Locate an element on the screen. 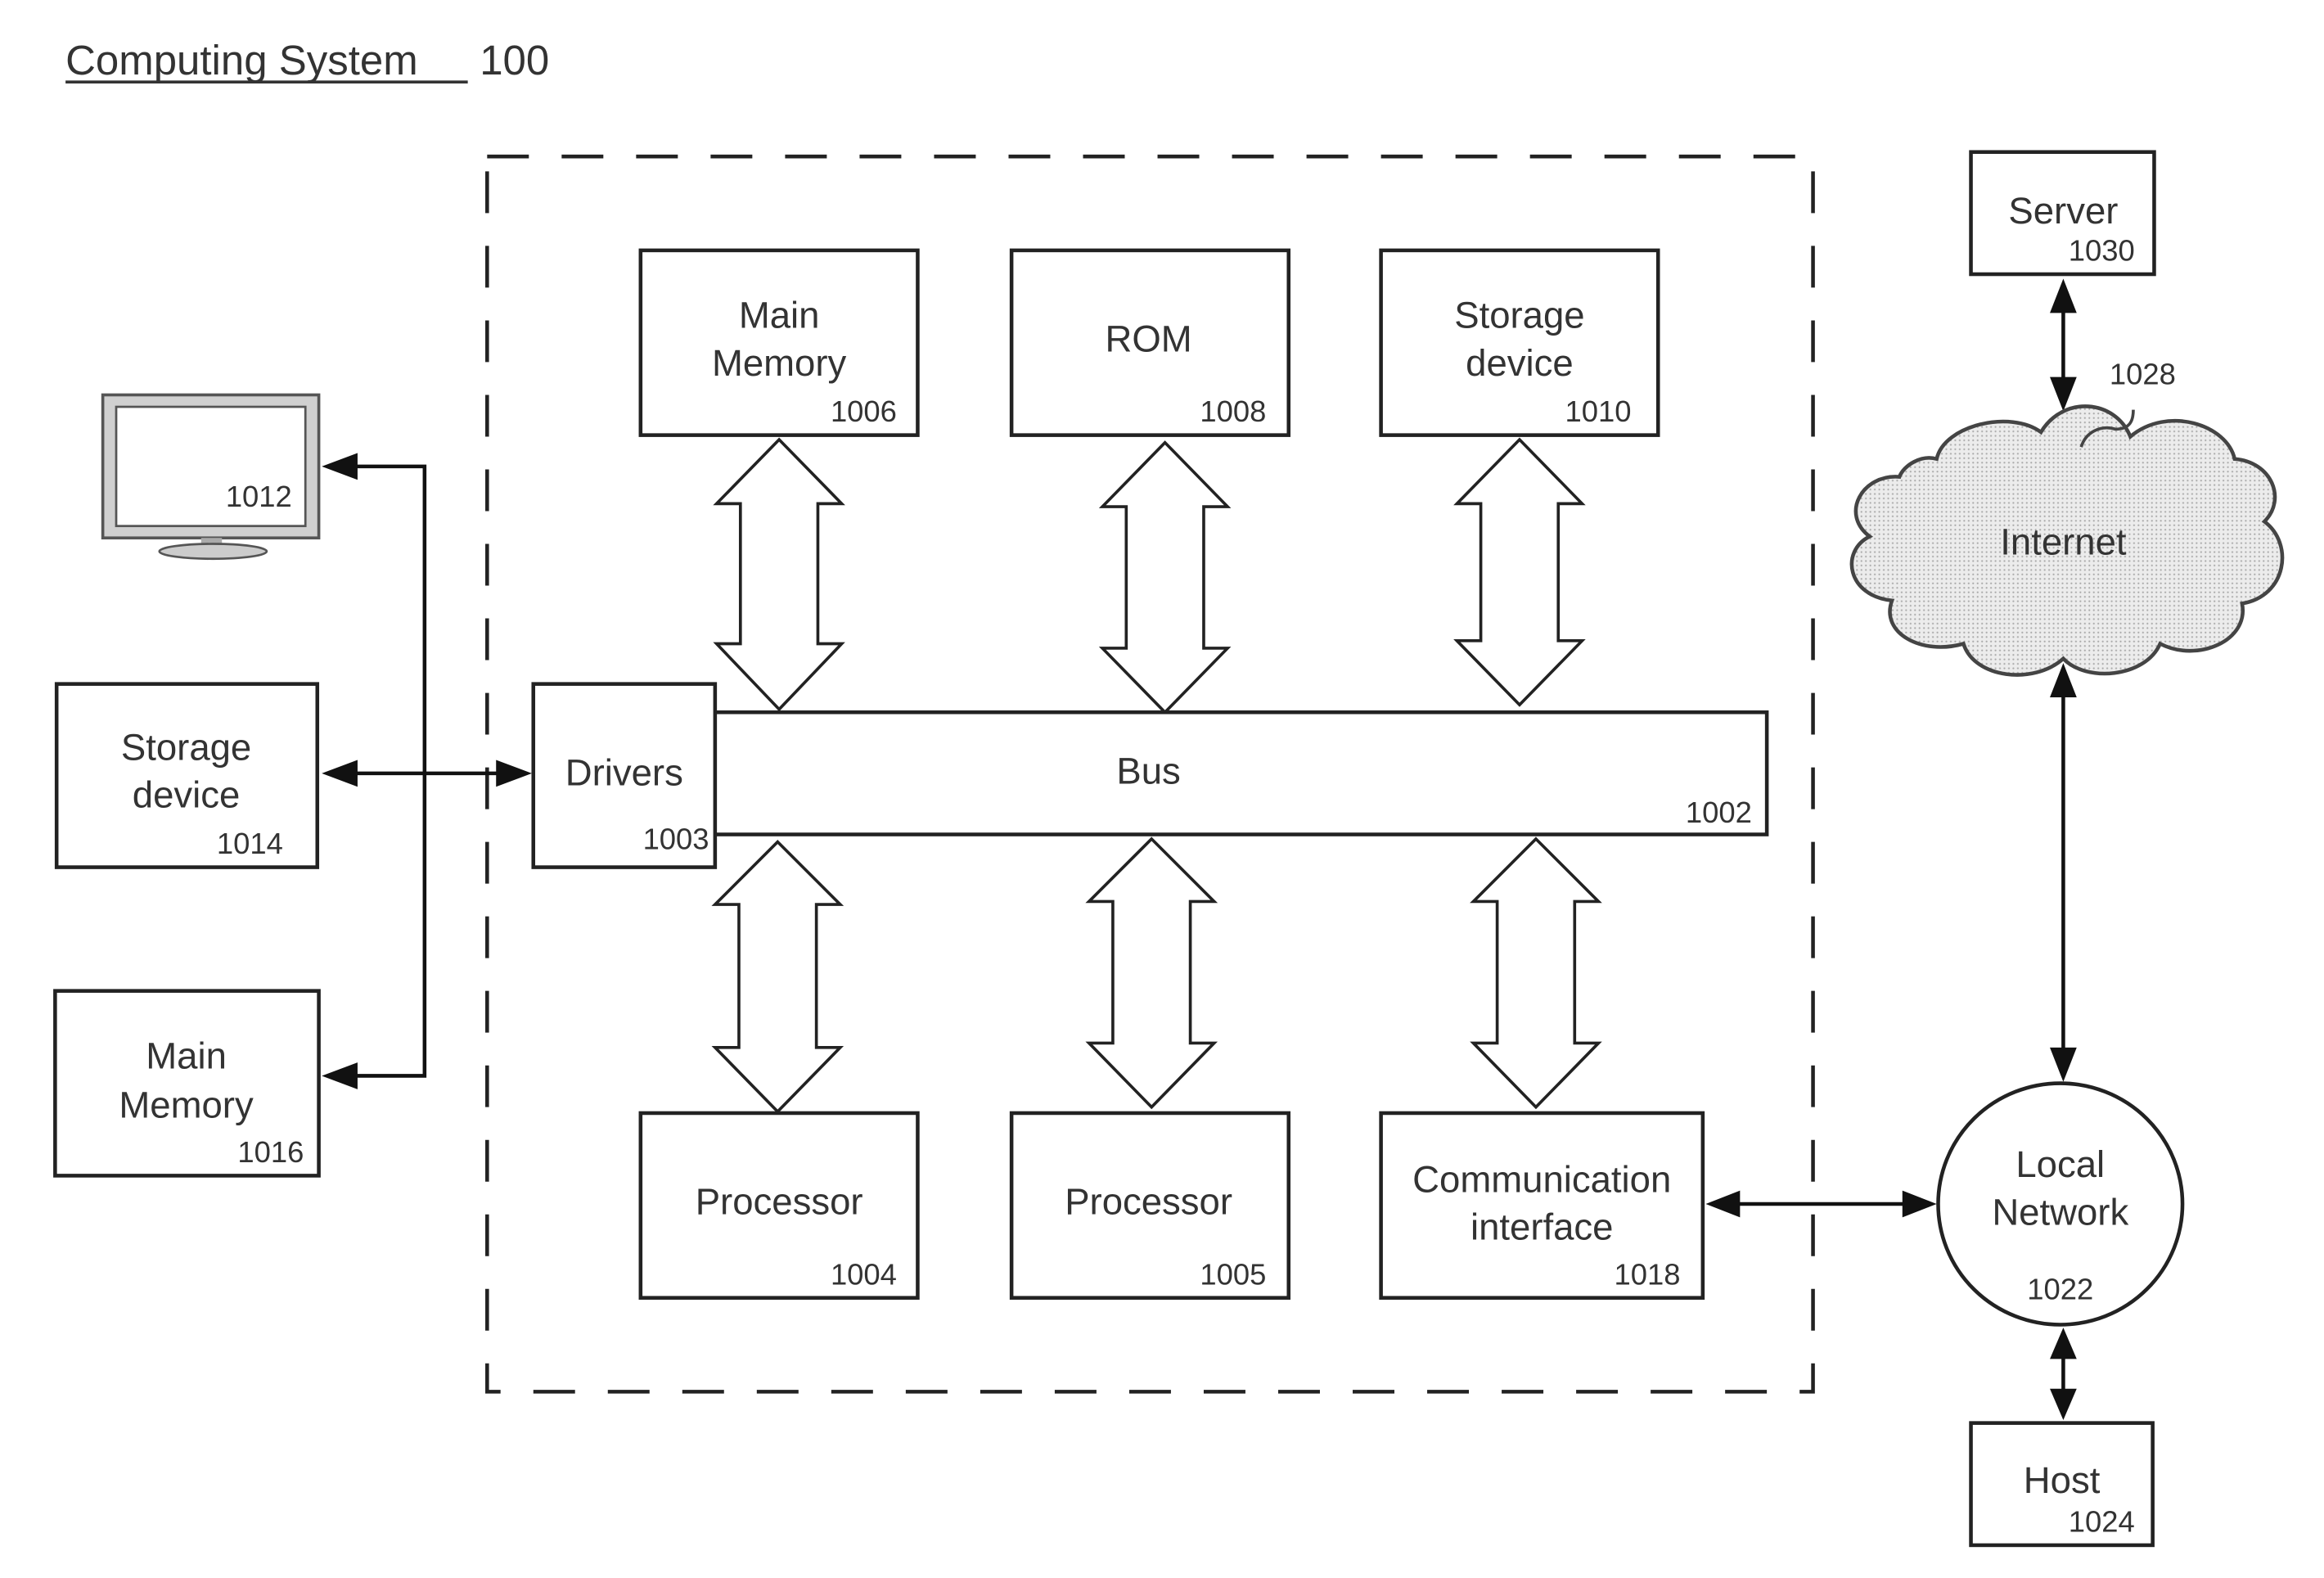 Image resolution: width=2324 pixels, height=1578 pixels. node-rom: ROM 1008 is located at coordinates (1150, 342).